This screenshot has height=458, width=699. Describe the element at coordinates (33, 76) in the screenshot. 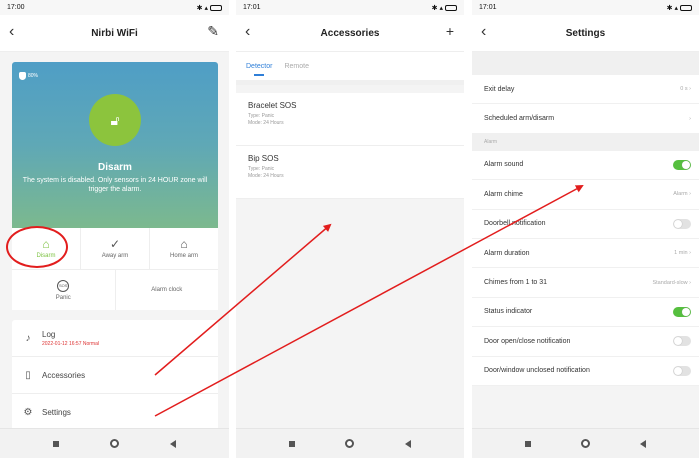

I see `battery-label: 80%` at that location.